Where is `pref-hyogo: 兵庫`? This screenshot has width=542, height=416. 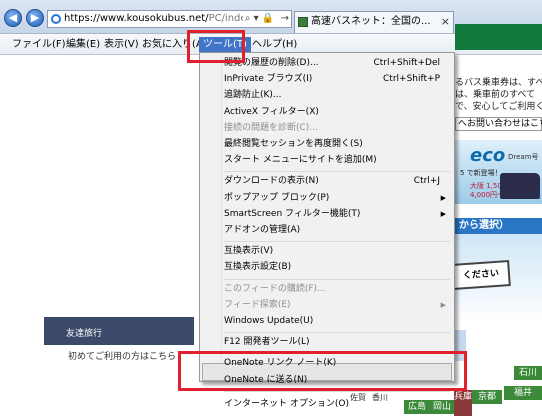
pref-hyogo: 兵庫 is located at coordinates (463, 403).